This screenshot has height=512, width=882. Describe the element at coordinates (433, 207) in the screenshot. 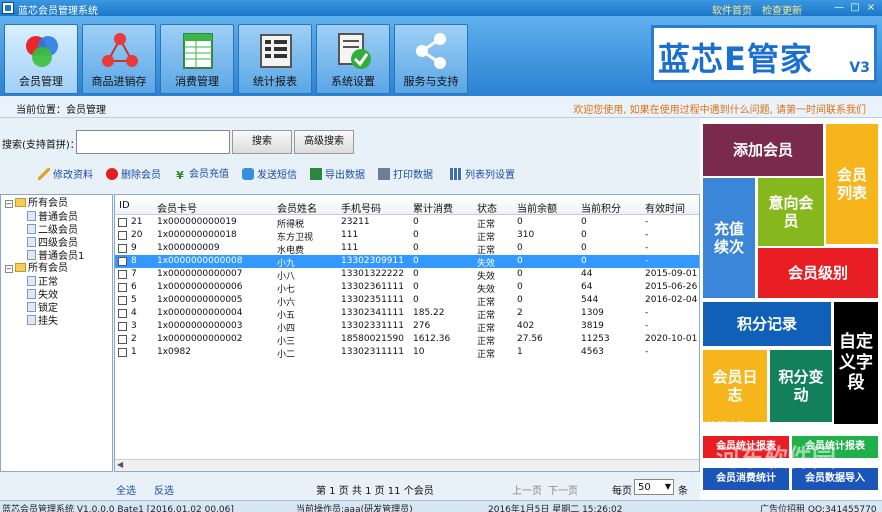

I see `column-header: 累计消费` at that location.